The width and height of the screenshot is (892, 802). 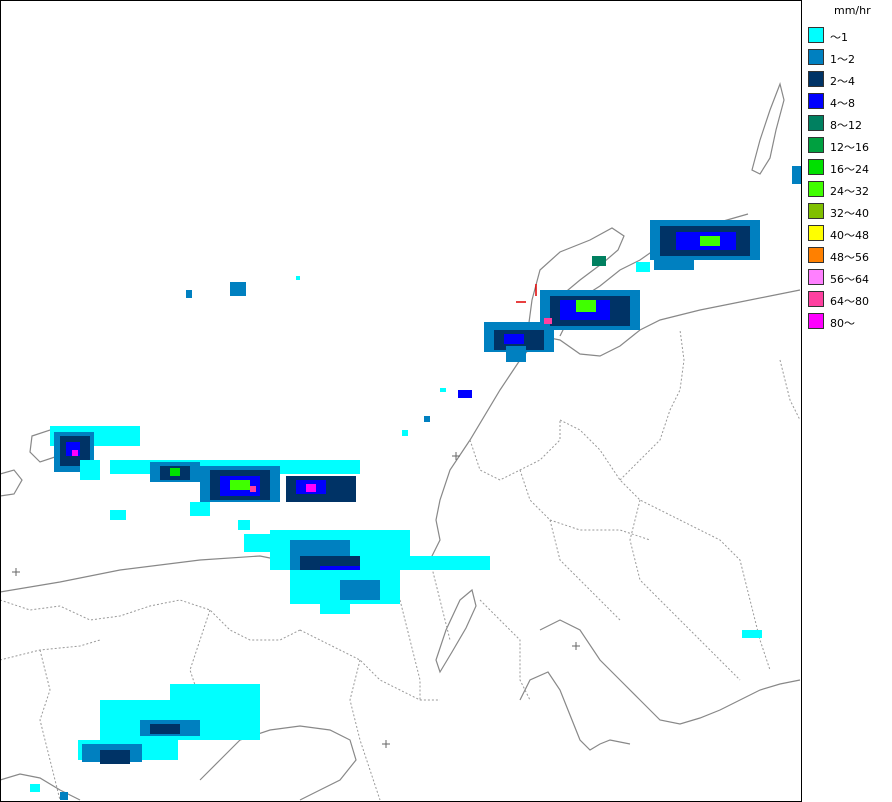 I want to click on legend-item: 56～64, so click(x=850, y=278).